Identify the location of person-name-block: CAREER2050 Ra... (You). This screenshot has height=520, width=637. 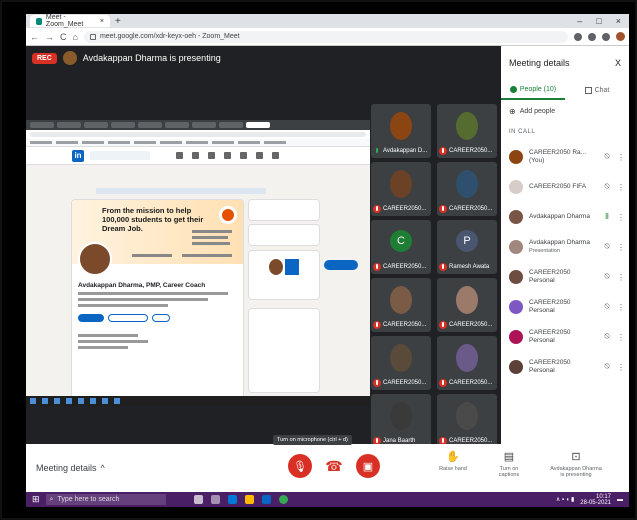
(563, 157).